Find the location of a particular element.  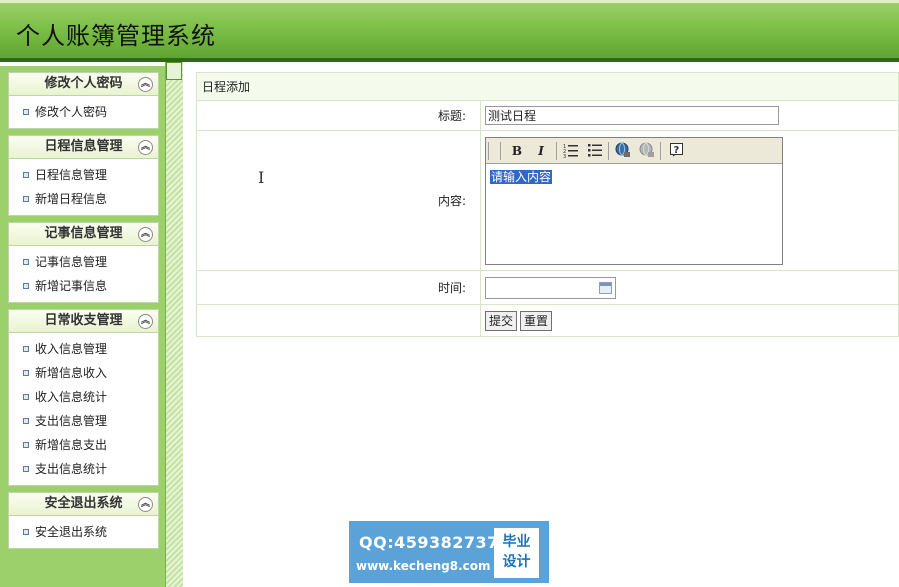

sidebar-group-title: 修改个人密码 is located at coordinates (83, 83).